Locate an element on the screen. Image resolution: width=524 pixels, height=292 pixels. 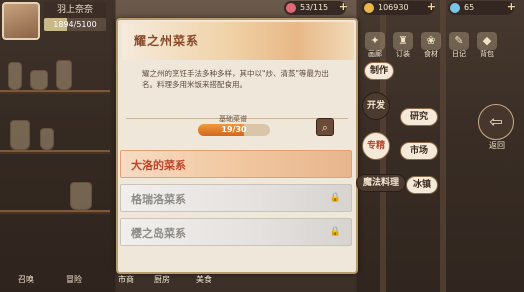
menu-ingredients: ❀ 食材 is located at coordinates (431, 45).